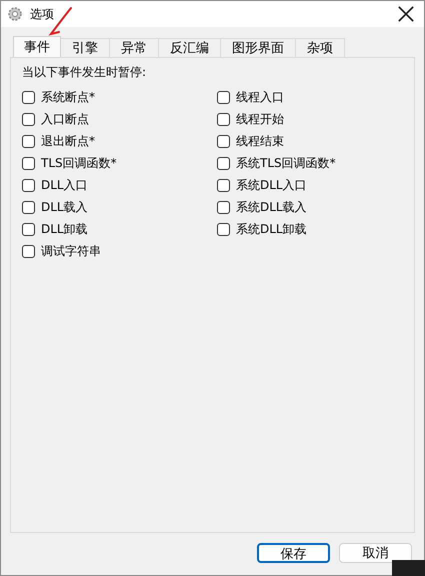 The height and width of the screenshot is (576, 425). Describe the element at coordinates (85, 72) in the screenshot. I see `section-heading: 当以下事件发生时暂停:` at that location.